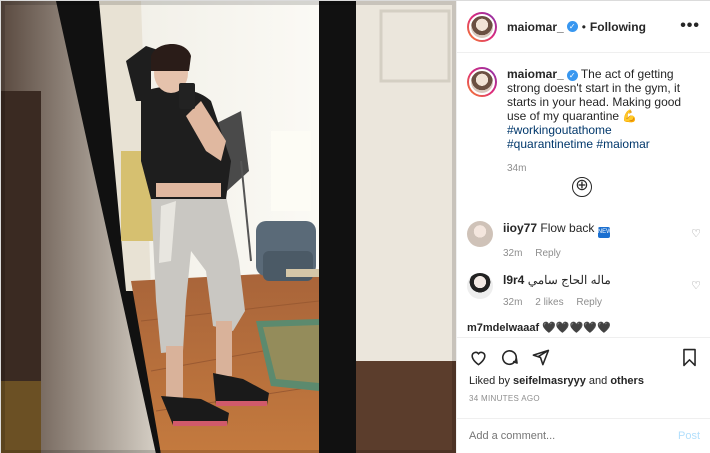 The width and height of the screenshot is (710, 453). Describe the element at coordinates (544, 436) in the screenshot. I see `add-comment-input` at that location.